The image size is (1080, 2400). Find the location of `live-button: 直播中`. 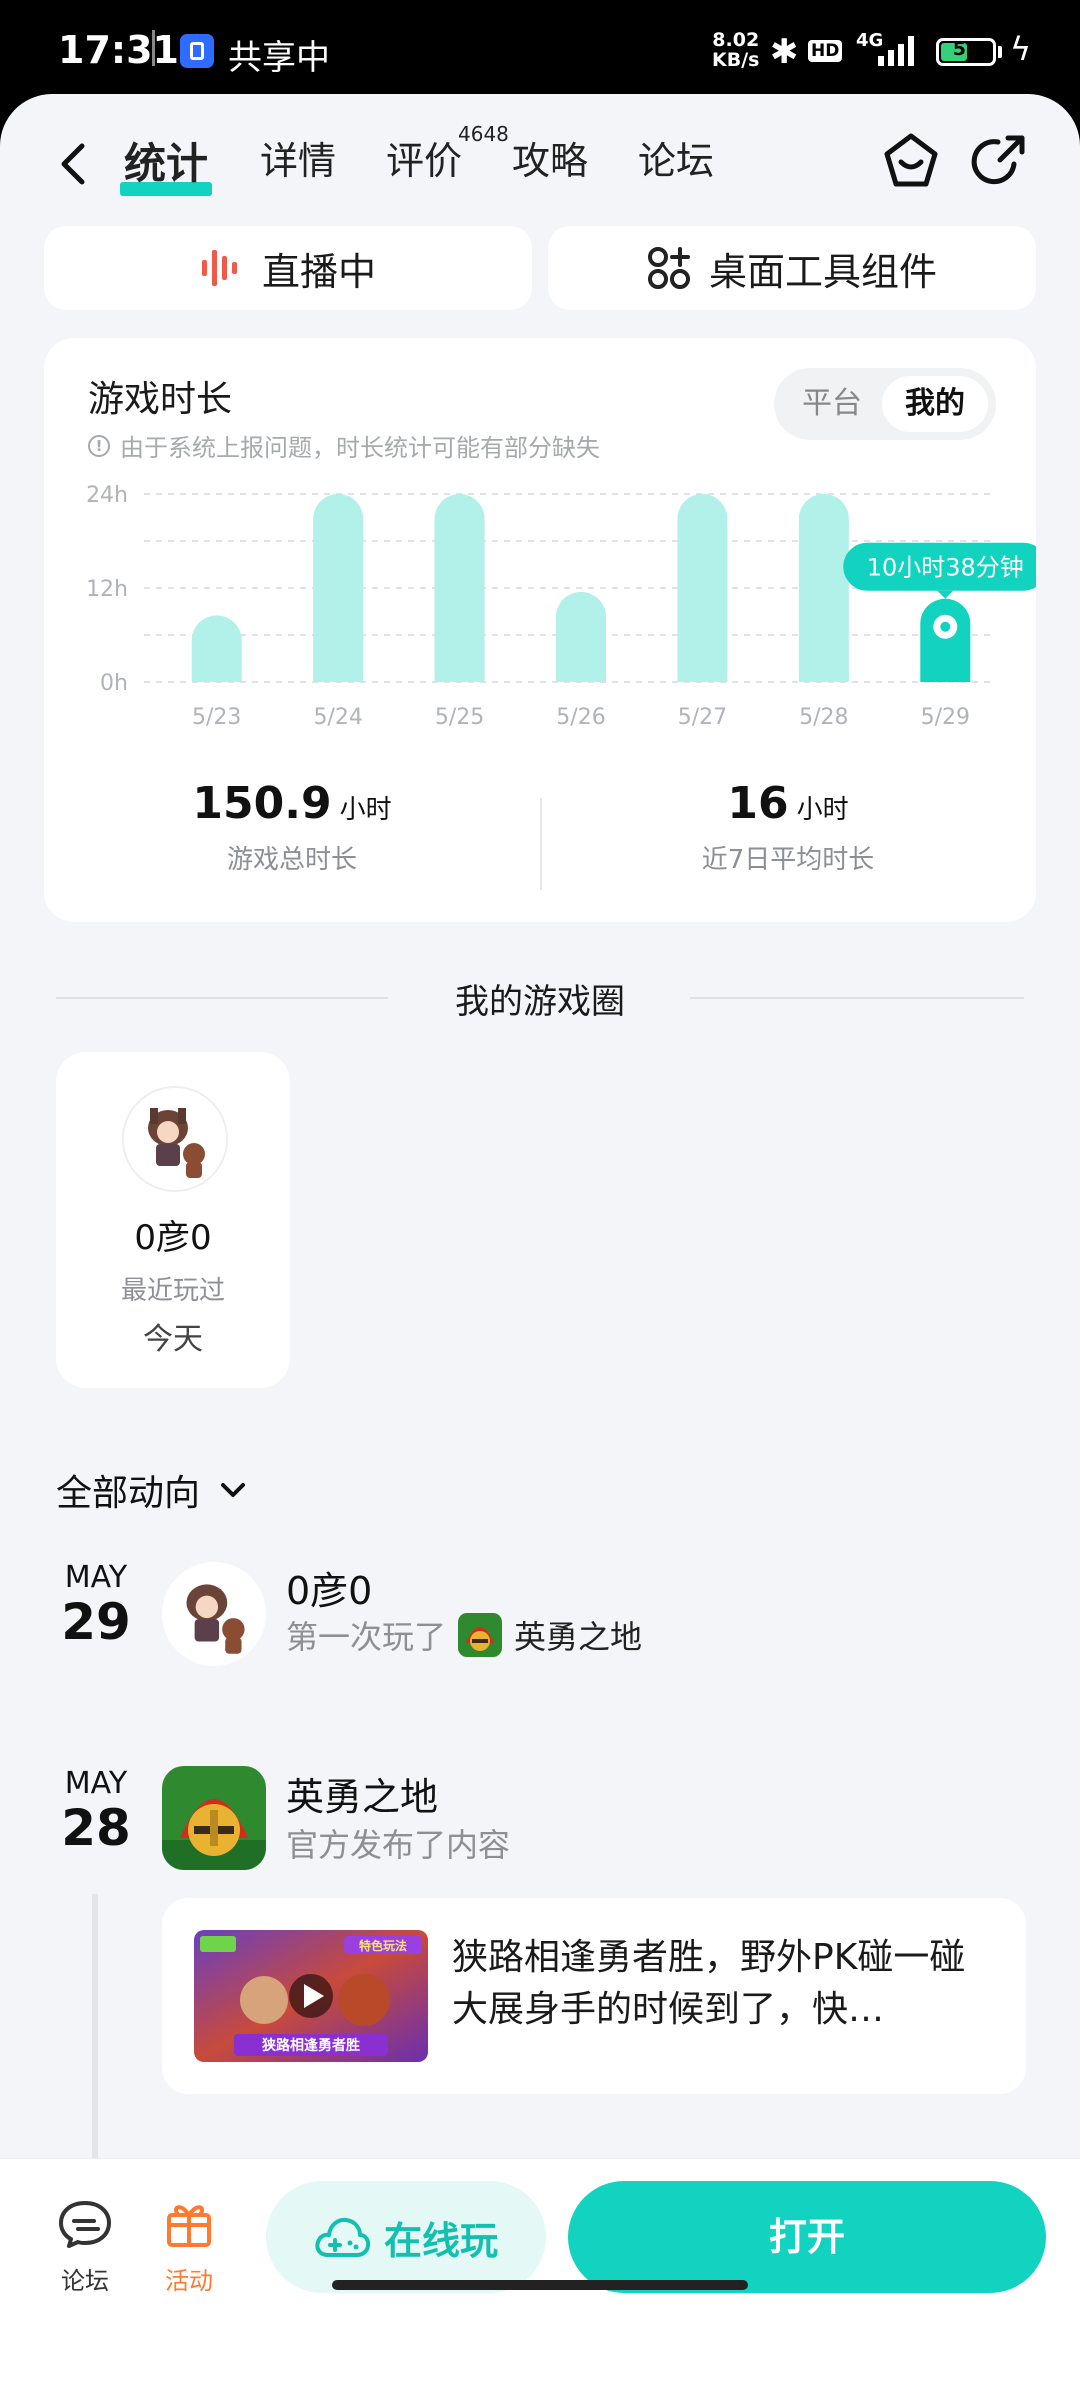

live-button: 直播中 is located at coordinates (288, 268).